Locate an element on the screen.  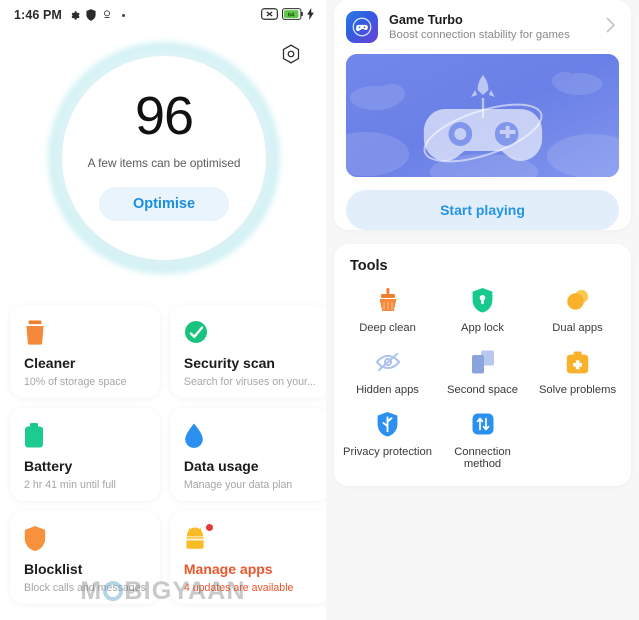
android-apps-icon is located at coordinates (250, 538).